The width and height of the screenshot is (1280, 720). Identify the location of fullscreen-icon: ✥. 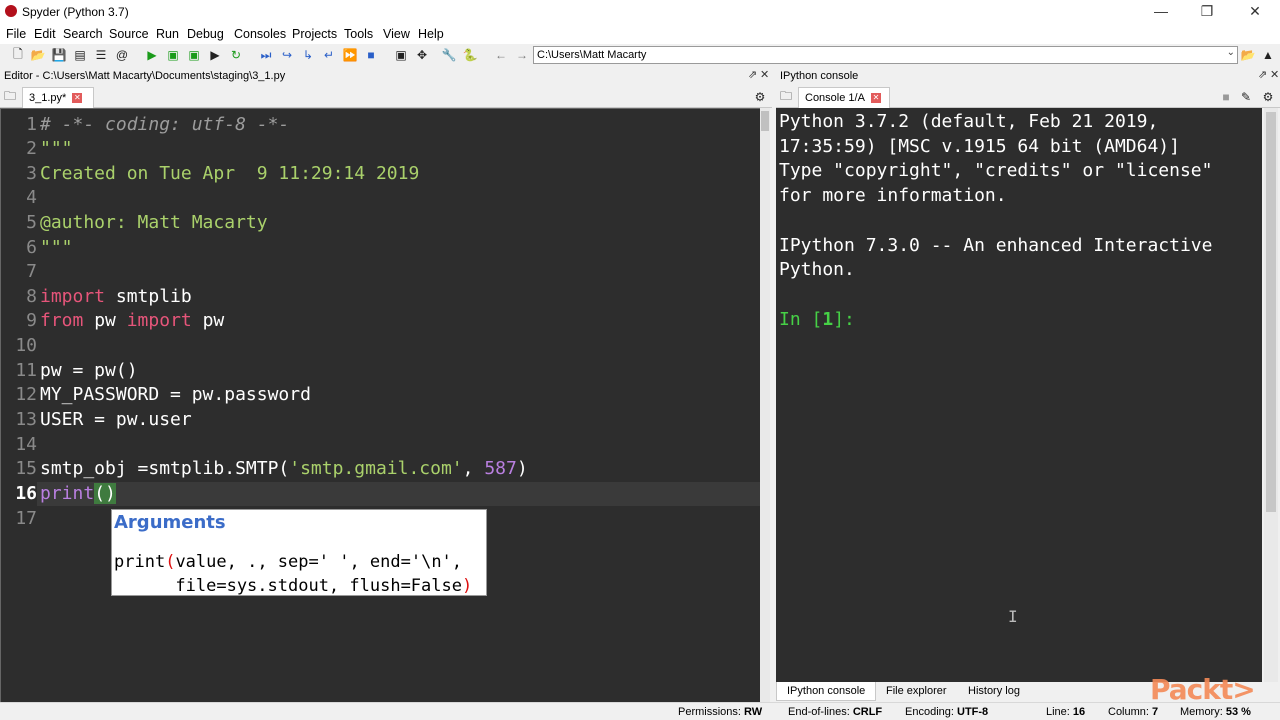
(422, 55).